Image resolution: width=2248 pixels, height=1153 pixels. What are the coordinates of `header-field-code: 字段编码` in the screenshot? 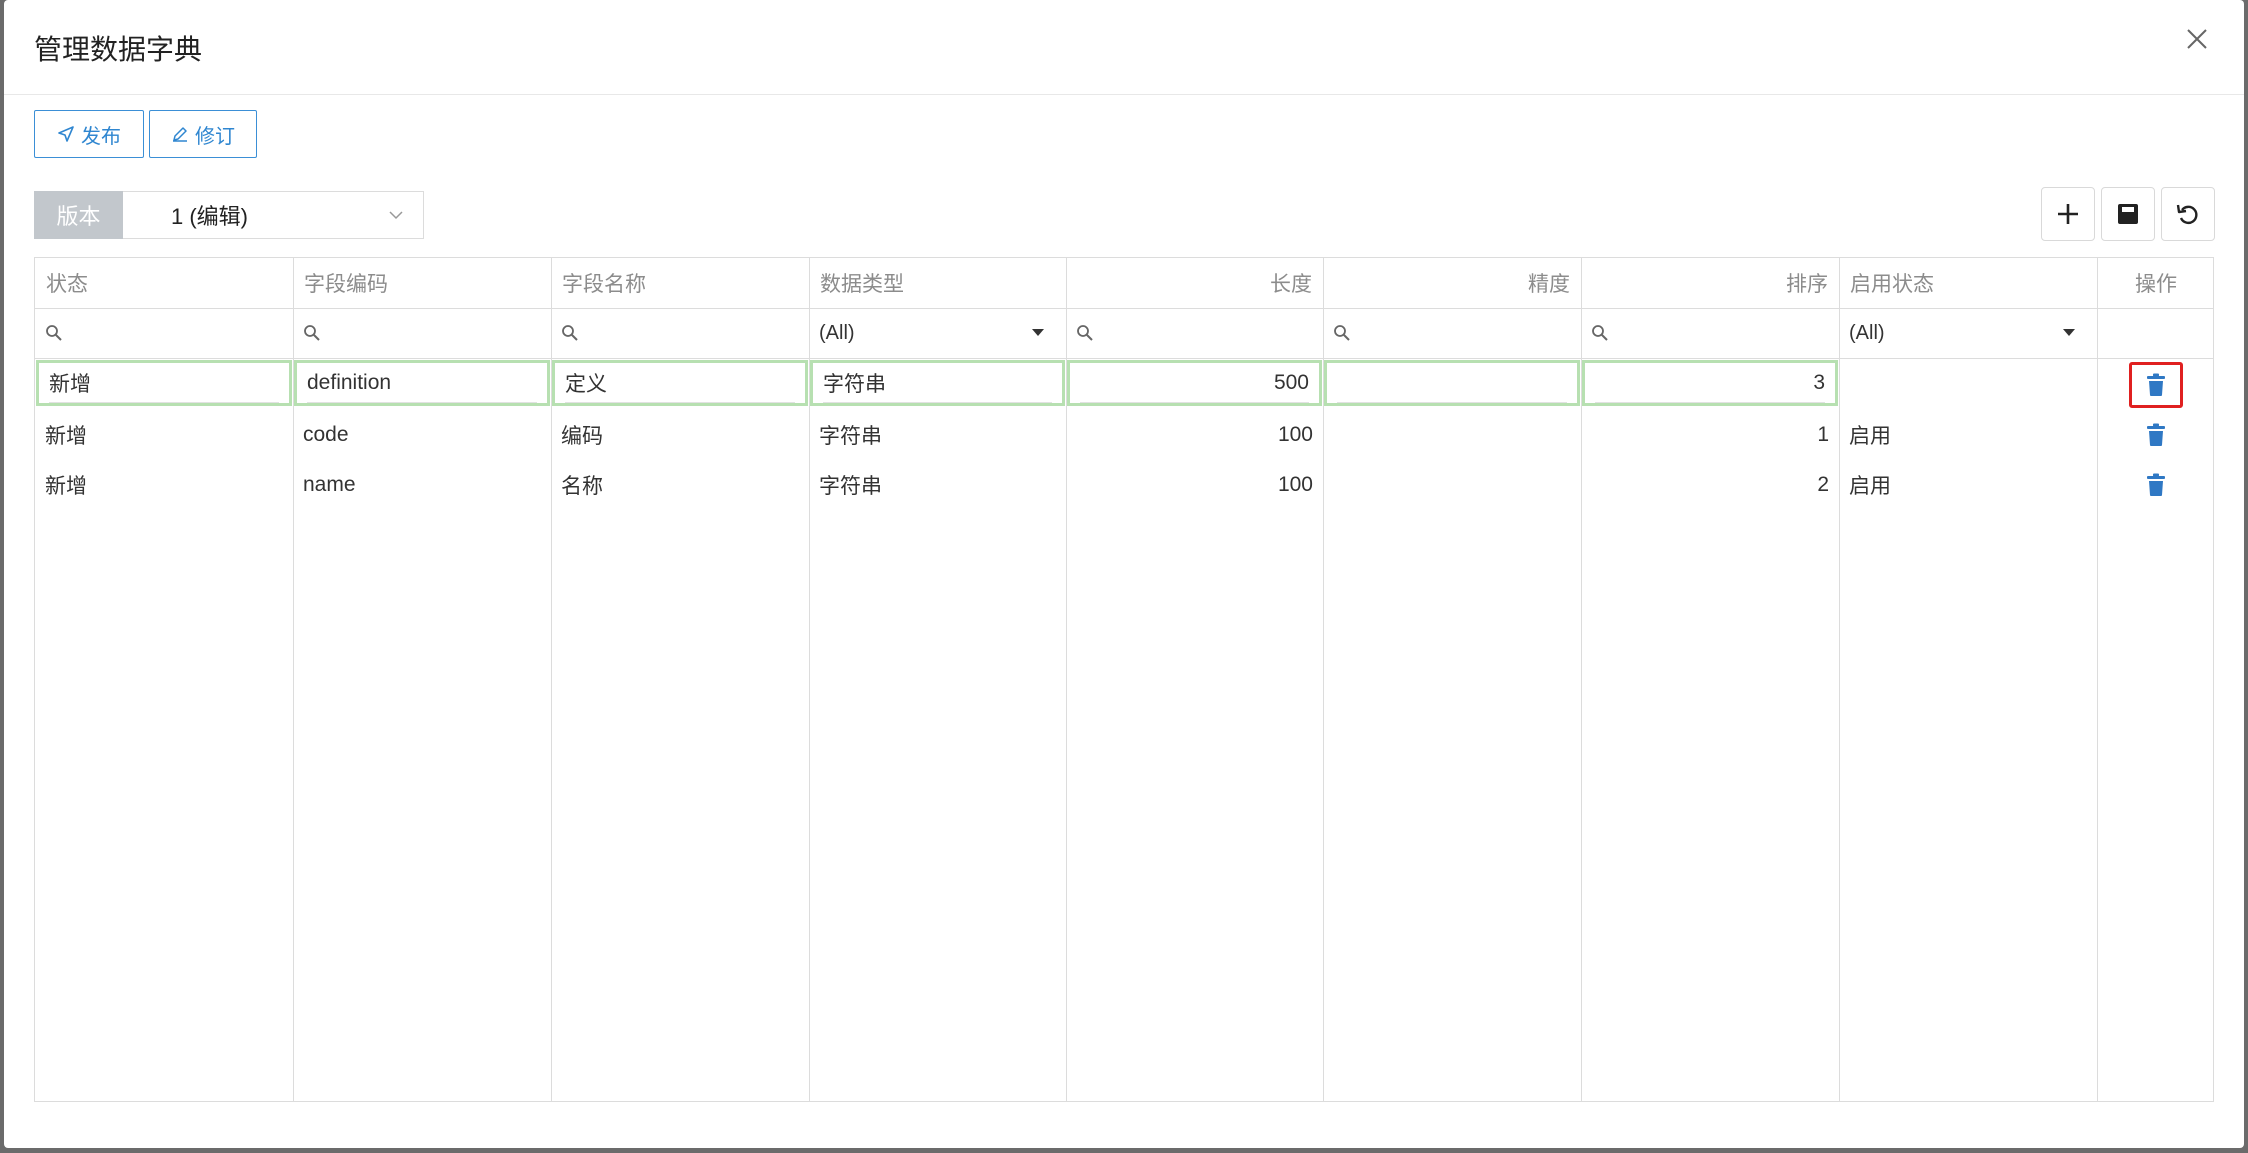 It's located at (422, 283).